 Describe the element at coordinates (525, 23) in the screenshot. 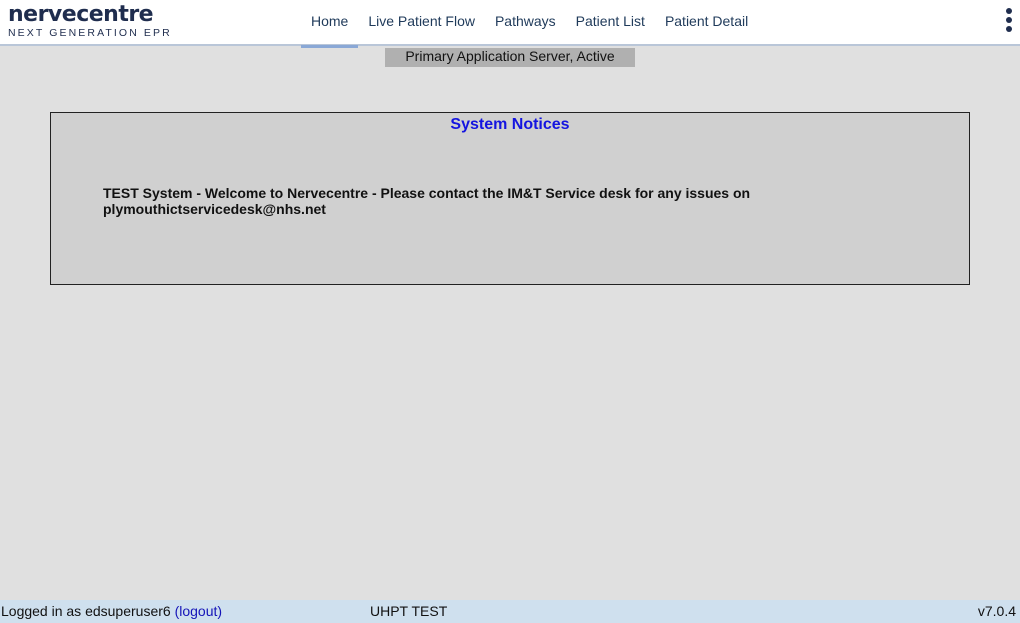

I see `nav-pathways: Pathways` at that location.